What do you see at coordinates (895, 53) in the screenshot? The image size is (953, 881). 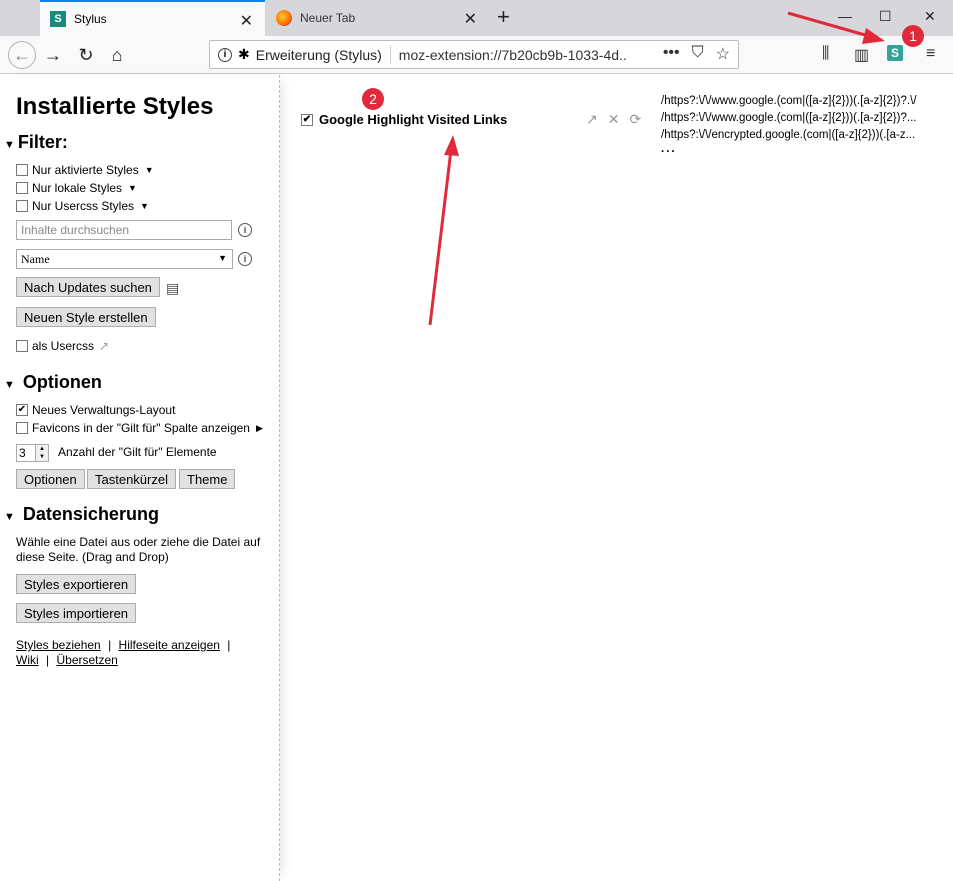 I see `stylus-toolbar-icon: S` at bounding box center [895, 53].